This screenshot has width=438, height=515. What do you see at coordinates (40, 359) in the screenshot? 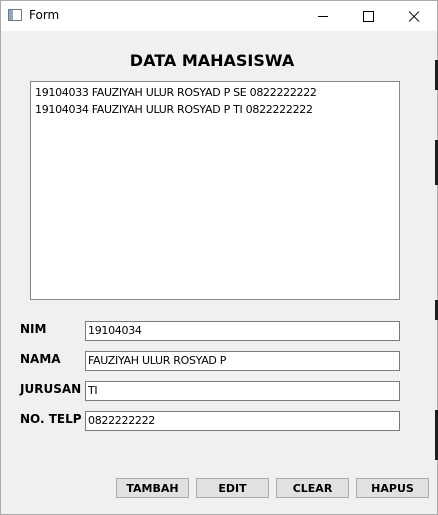
I see `nama-label: NAMA` at bounding box center [40, 359].